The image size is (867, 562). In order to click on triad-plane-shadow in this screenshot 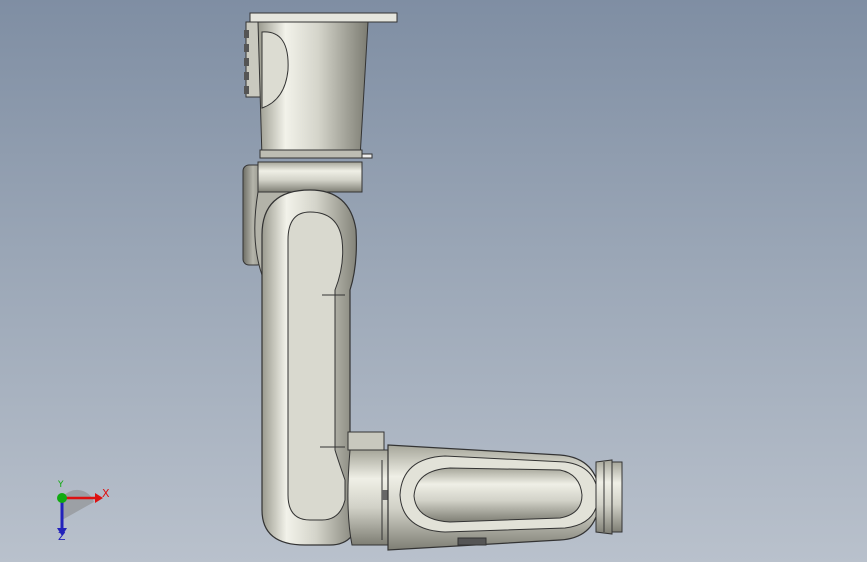, I will do `click(78, 504)`.